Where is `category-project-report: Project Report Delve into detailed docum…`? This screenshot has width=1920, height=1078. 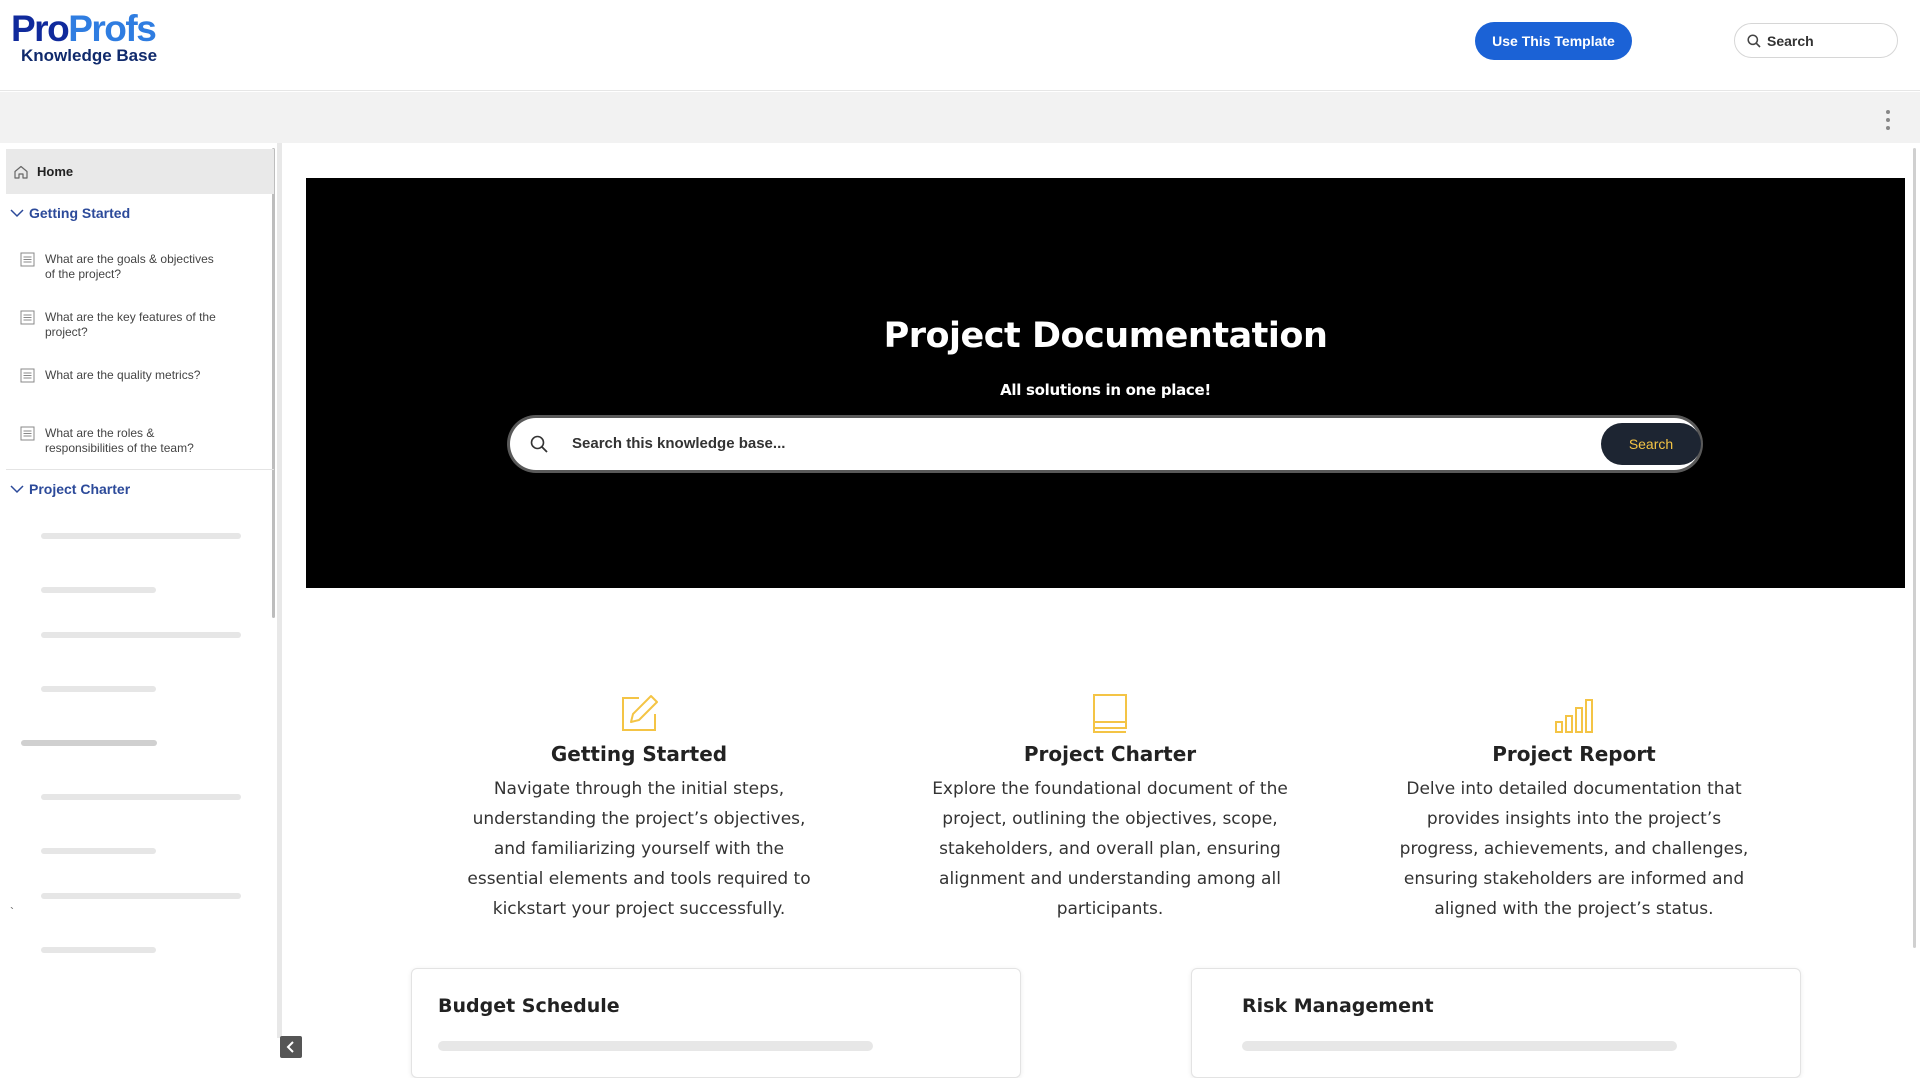 category-project-report: Project Report Delve into detailed docum… is located at coordinates (1574, 808).